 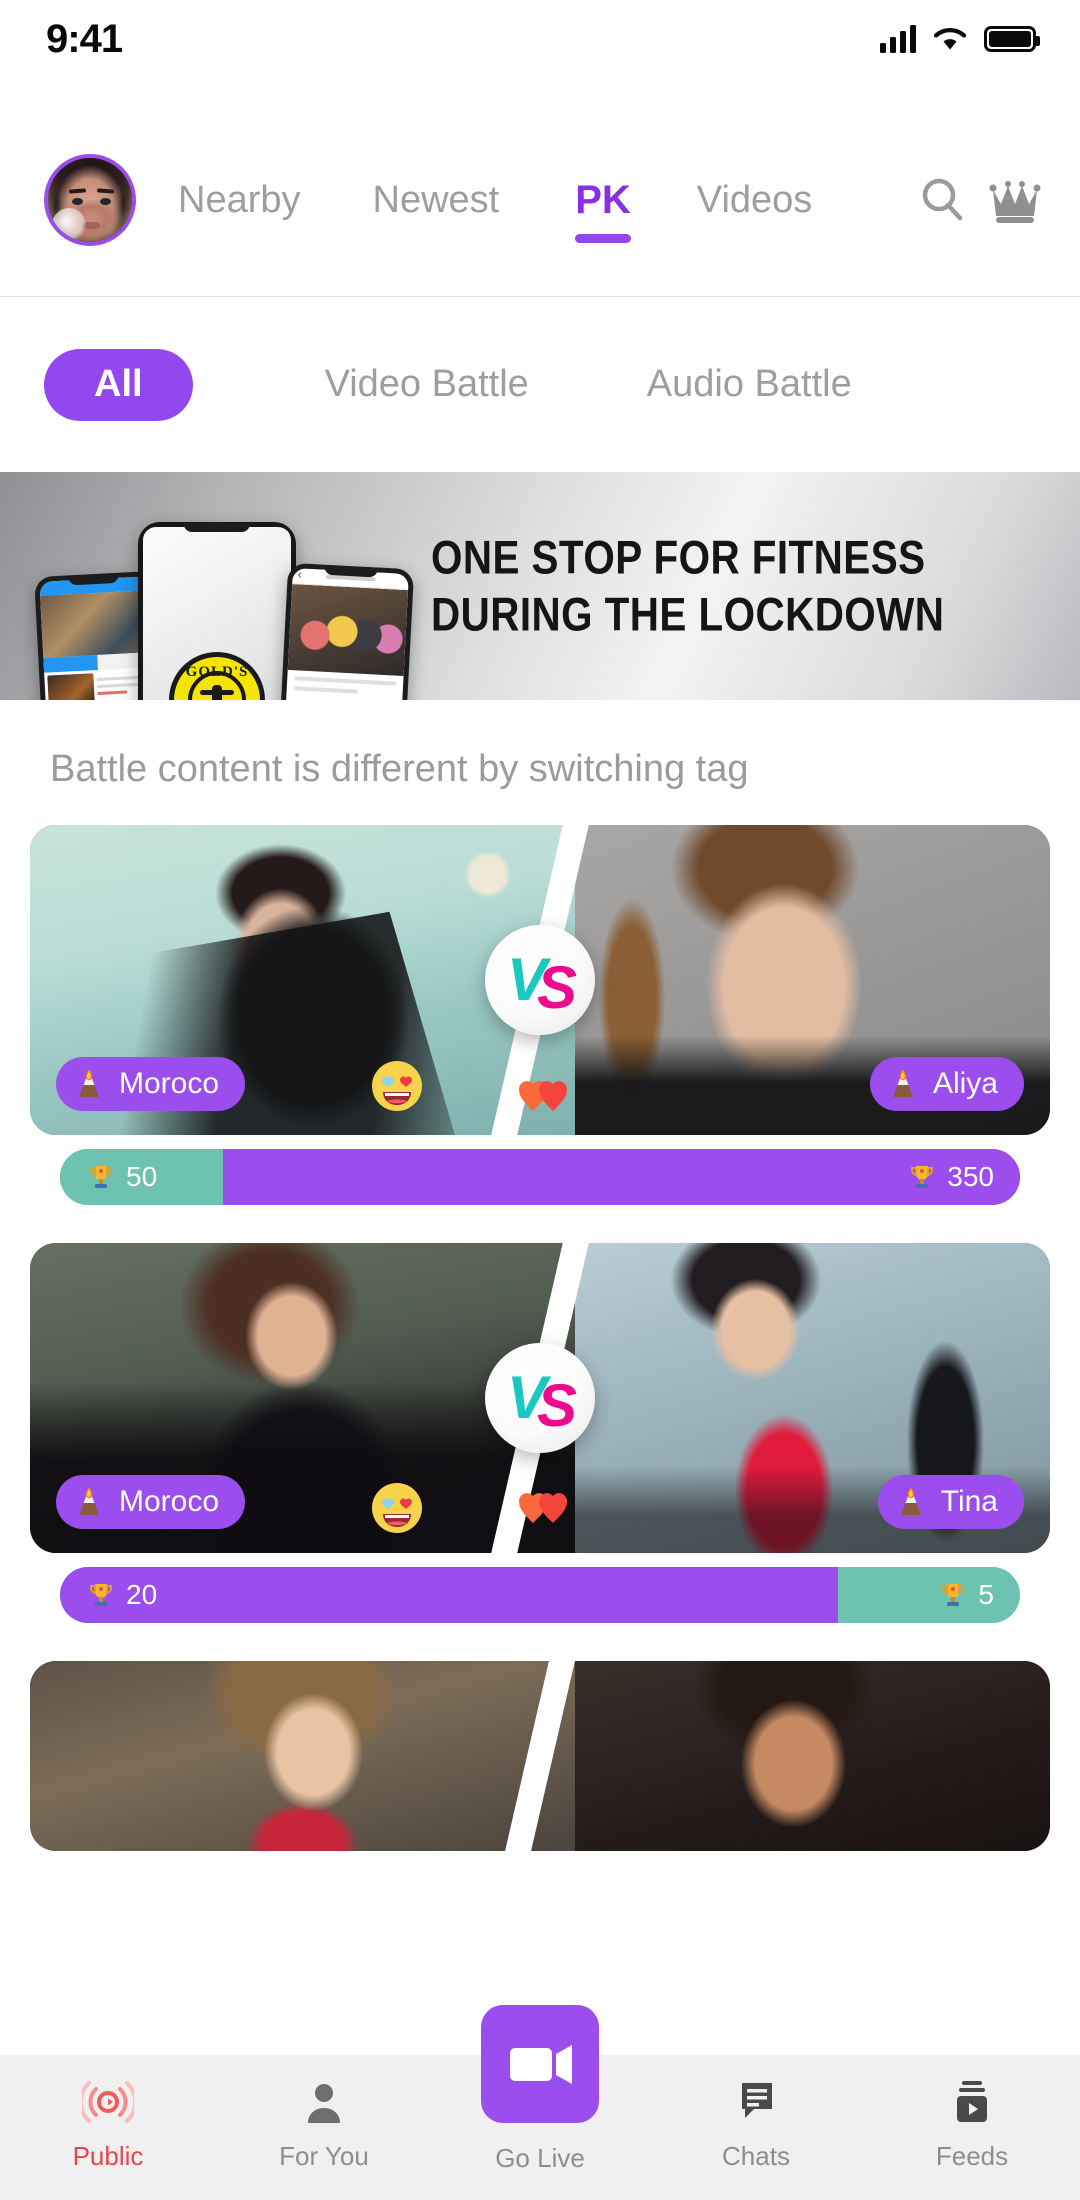 What do you see at coordinates (965, 1083) in the screenshot?
I see `battle-right-name: Aliya` at bounding box center [965, 1083].